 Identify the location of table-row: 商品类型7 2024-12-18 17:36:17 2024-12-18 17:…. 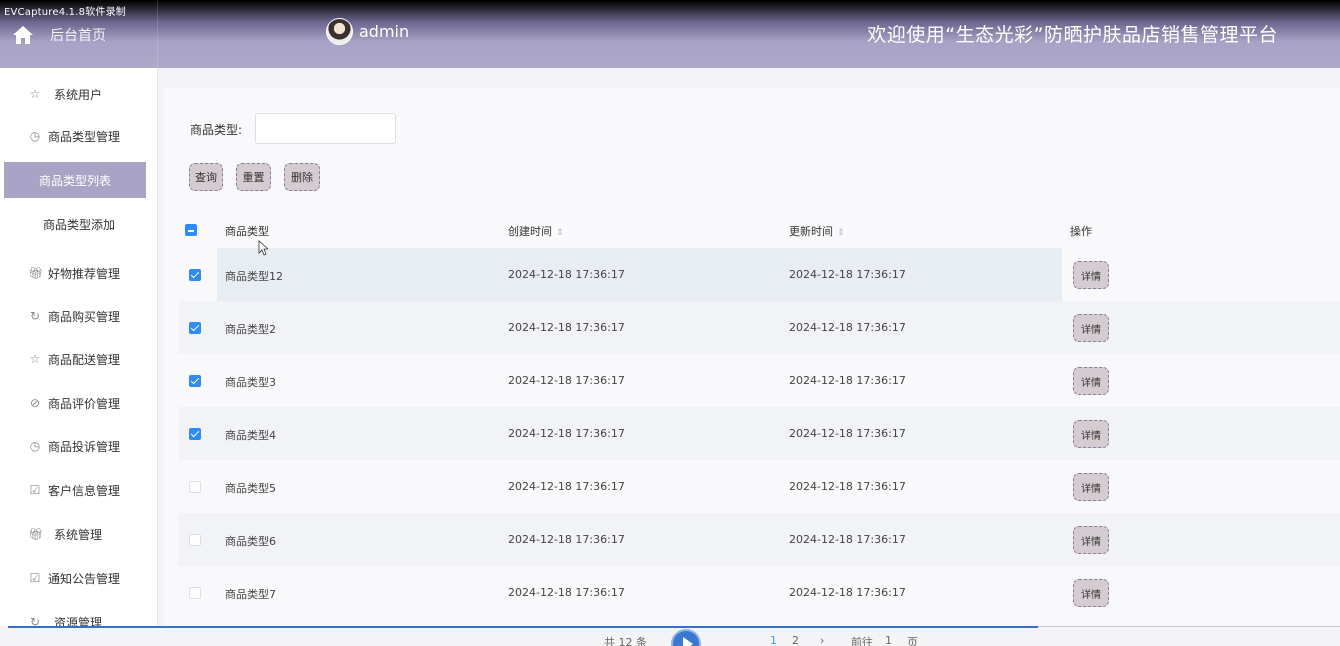
(759, 592).